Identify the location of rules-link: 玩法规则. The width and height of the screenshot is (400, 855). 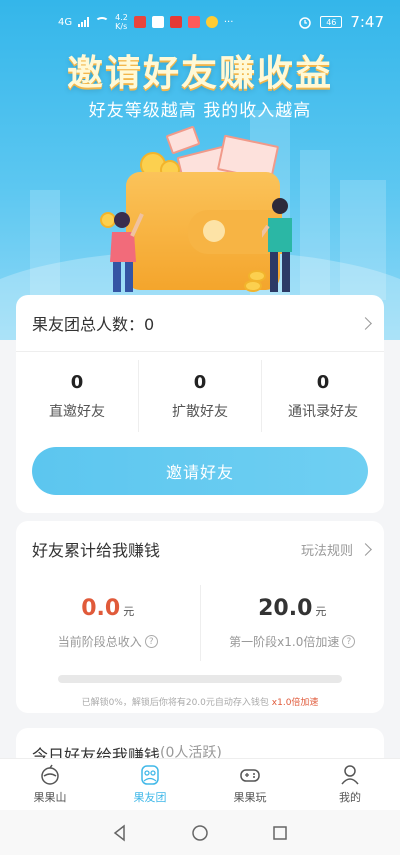
(327, 549).